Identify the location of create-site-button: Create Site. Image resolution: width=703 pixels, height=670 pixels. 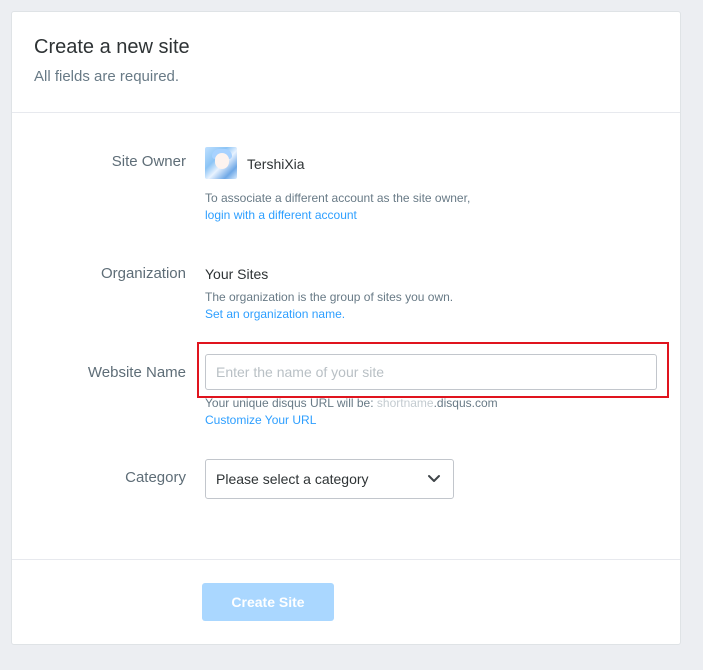
(268, 602).